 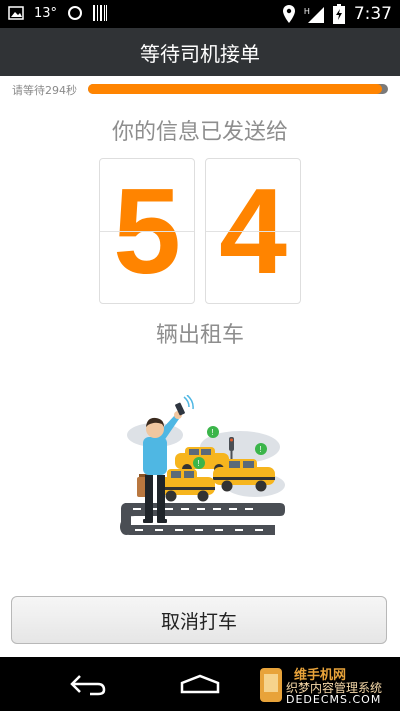 I want to click on wait-countdown-text: 请等待294秒, so click(x=44, y=90).